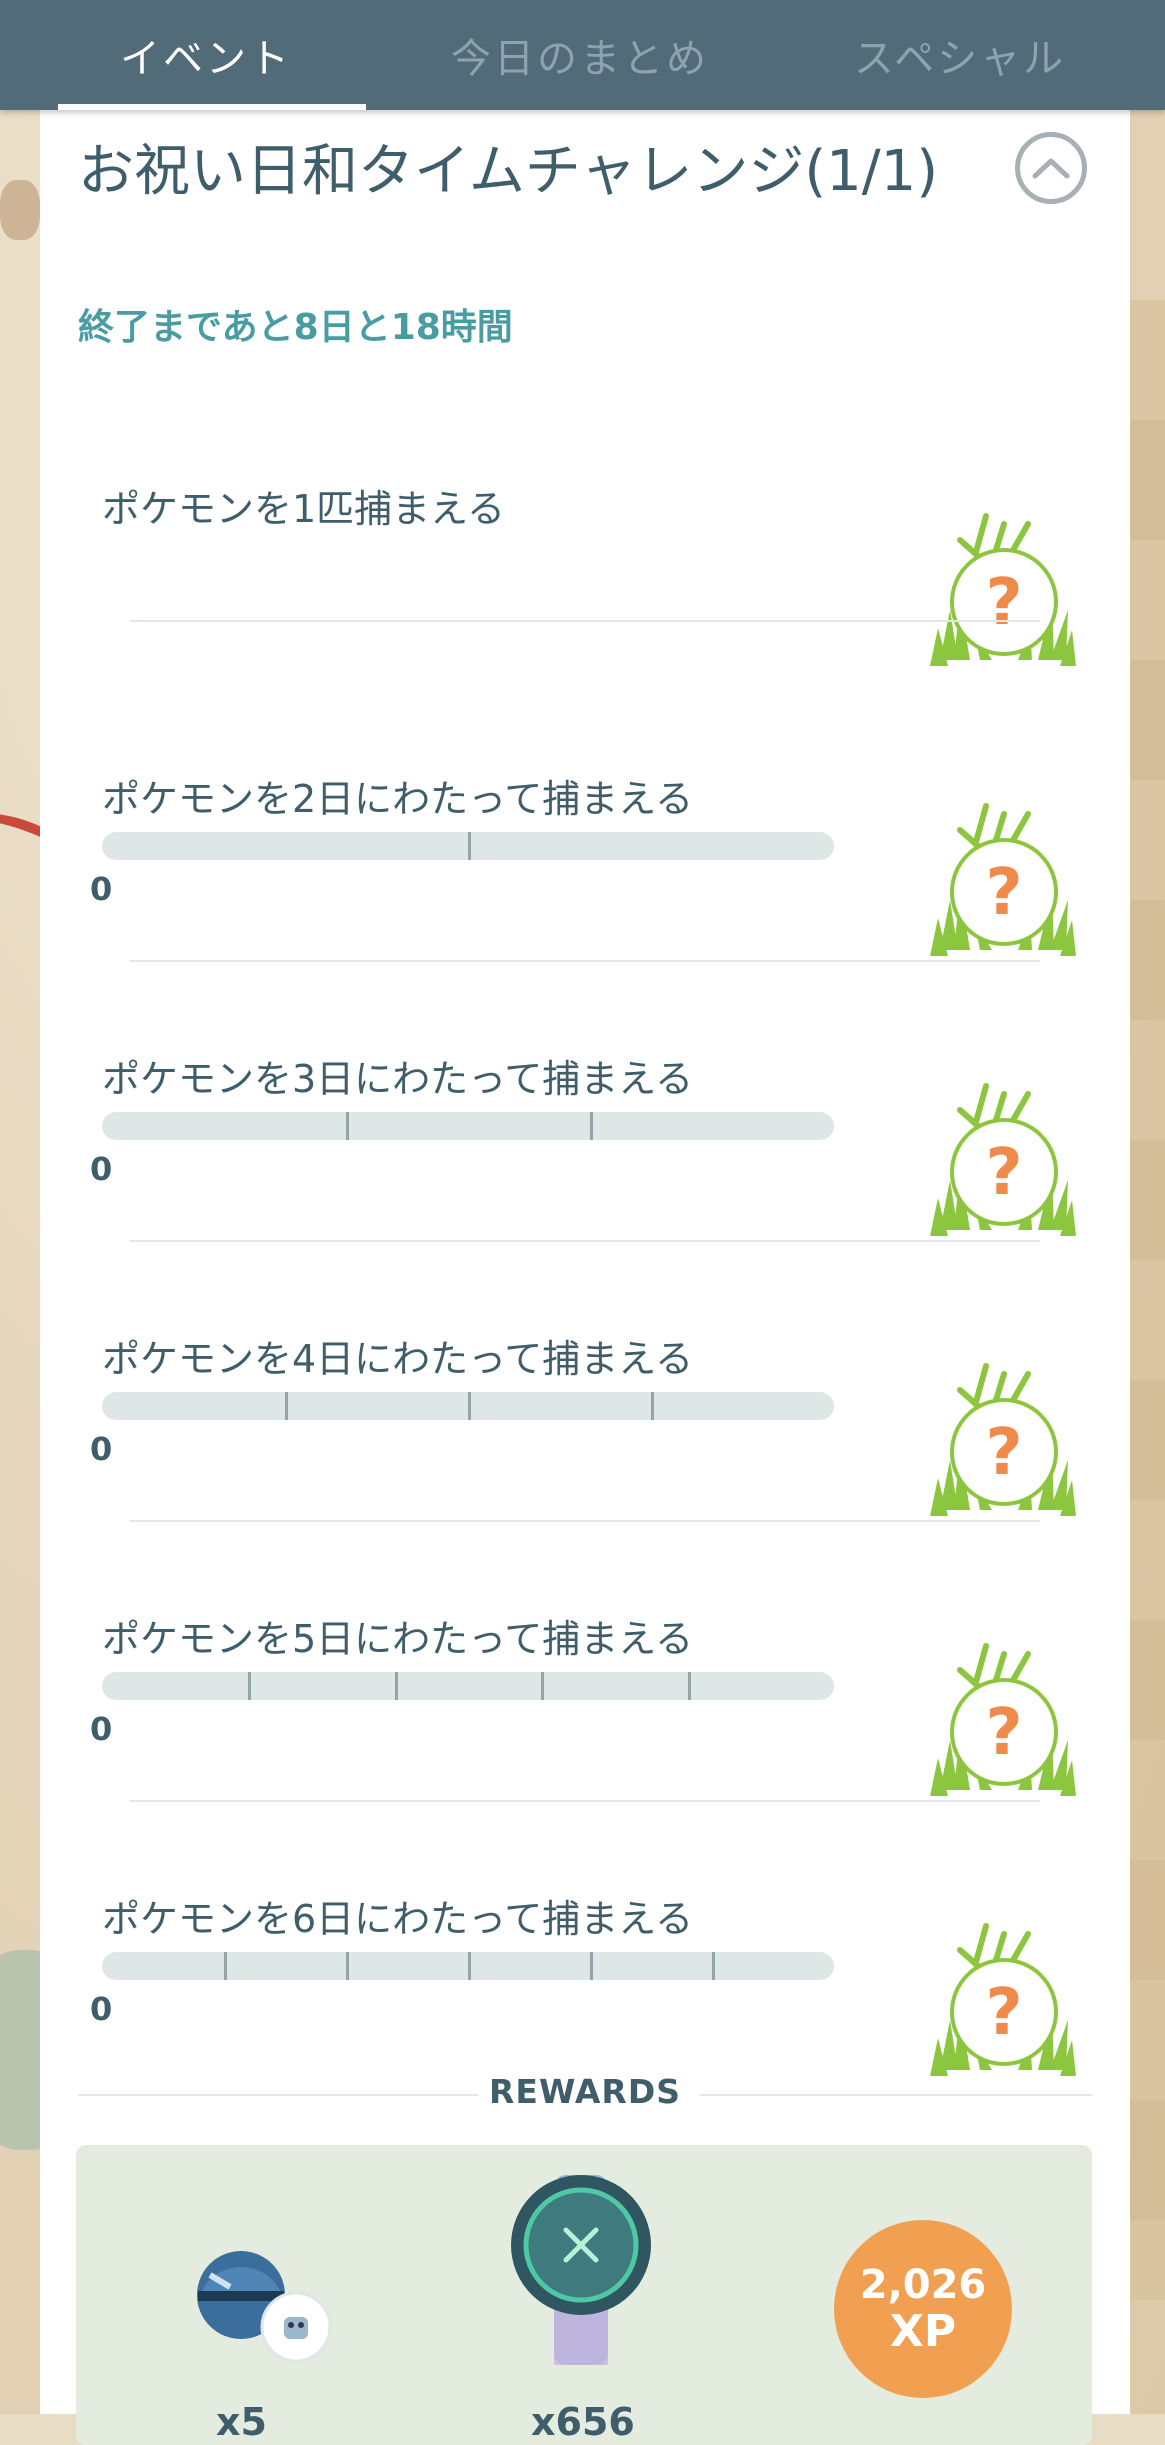  Describe the element at coordinates (398, 1359) in the screenshot. I see `task-label: ポケモンを4日にわたって捕まえる` at that location.